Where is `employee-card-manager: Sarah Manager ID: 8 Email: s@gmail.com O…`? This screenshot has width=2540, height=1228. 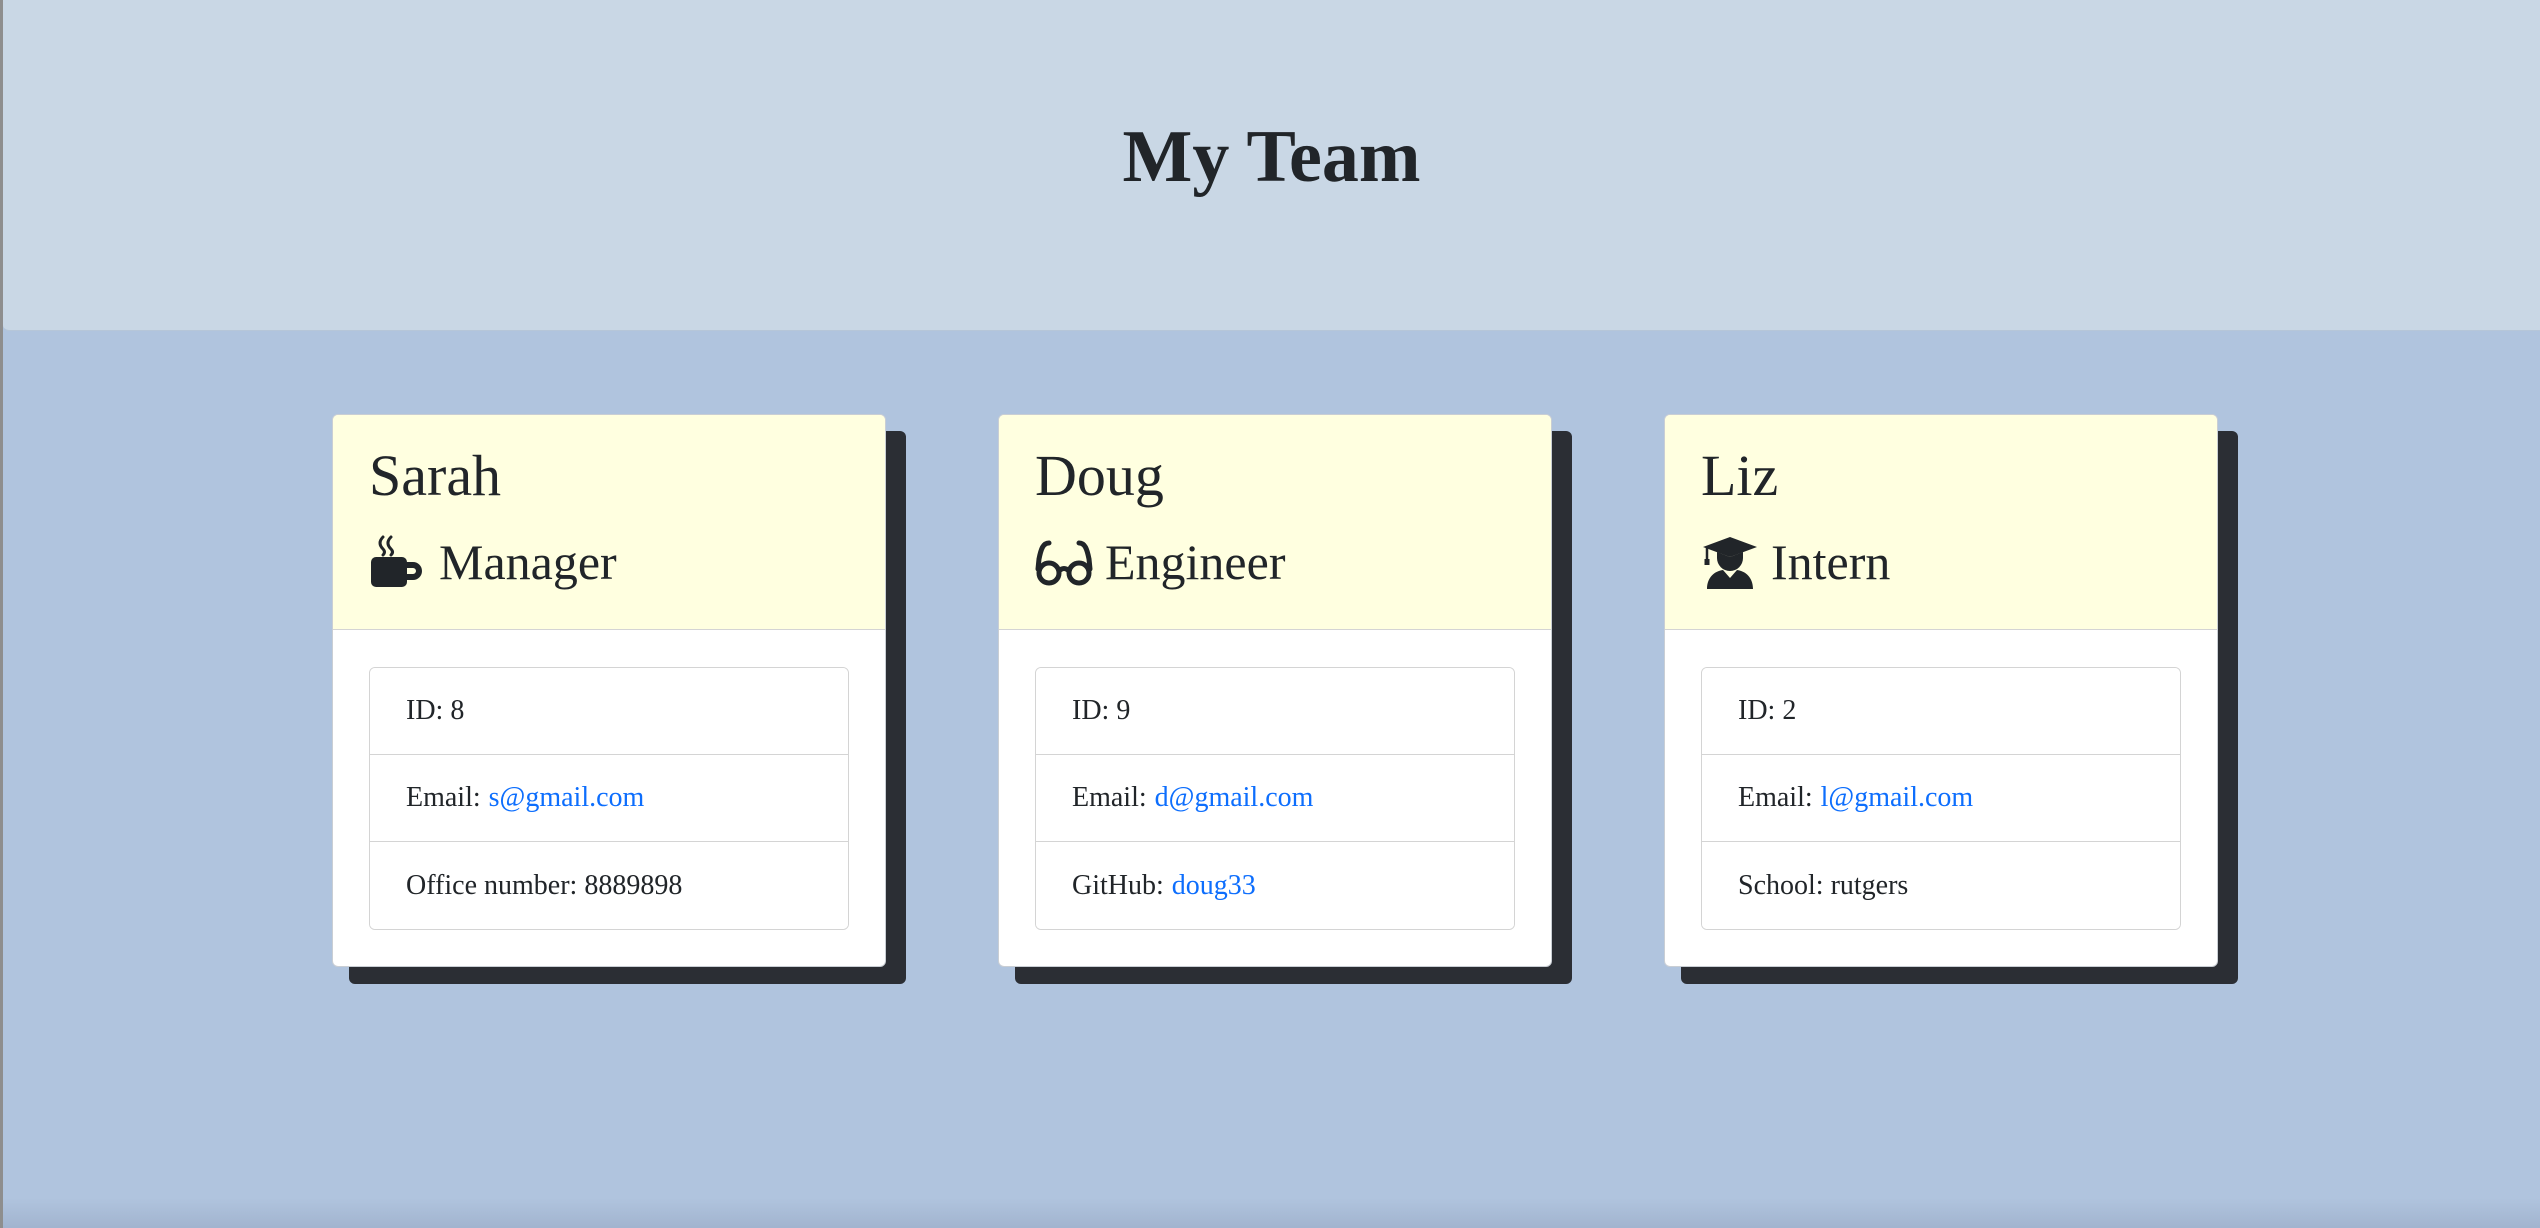 employee-card-manager: Sarah Manager ID: 8 Email: s@gmail.com O… is located at coordinates (609, 690).